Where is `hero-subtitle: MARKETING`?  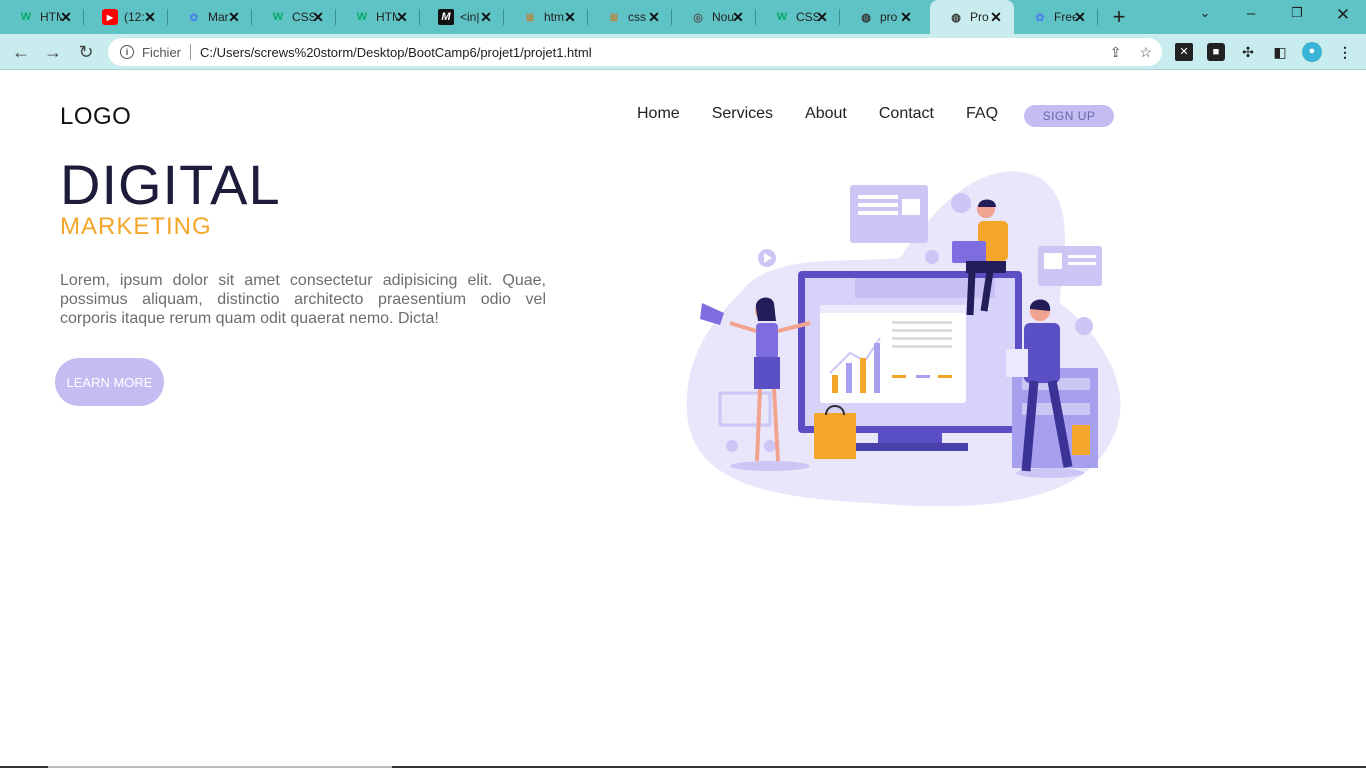
hero-subtitle: MARKETING is located at coordinates (136, 226).